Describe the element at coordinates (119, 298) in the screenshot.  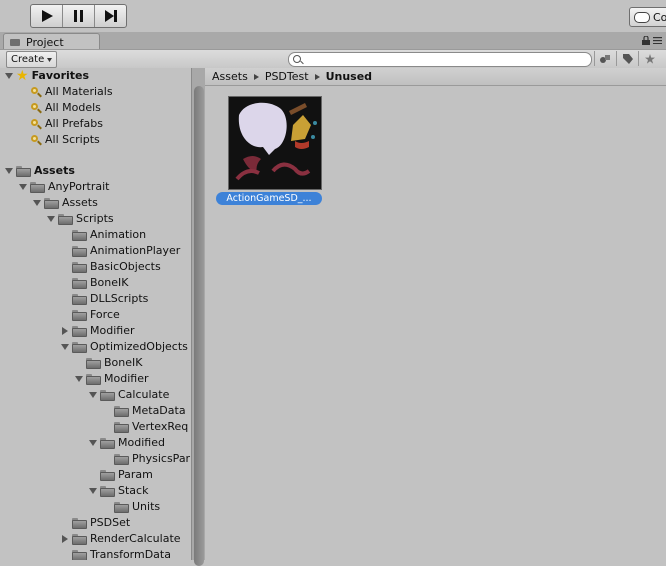
I see `tree-folder-label: DLLScripts` at that location.